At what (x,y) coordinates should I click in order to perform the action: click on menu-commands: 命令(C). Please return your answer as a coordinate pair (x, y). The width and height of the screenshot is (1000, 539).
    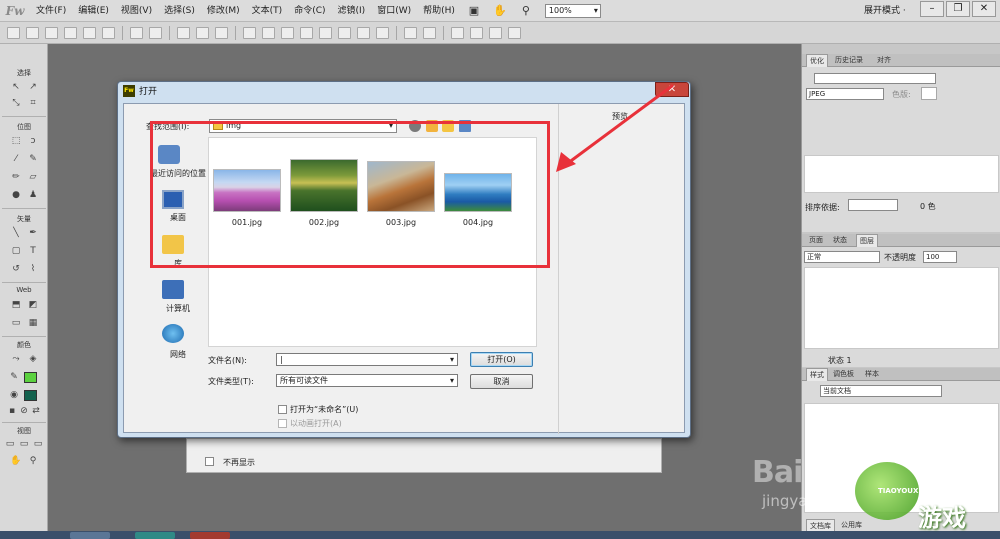
    Looking at the image, I should click on (309, 11).